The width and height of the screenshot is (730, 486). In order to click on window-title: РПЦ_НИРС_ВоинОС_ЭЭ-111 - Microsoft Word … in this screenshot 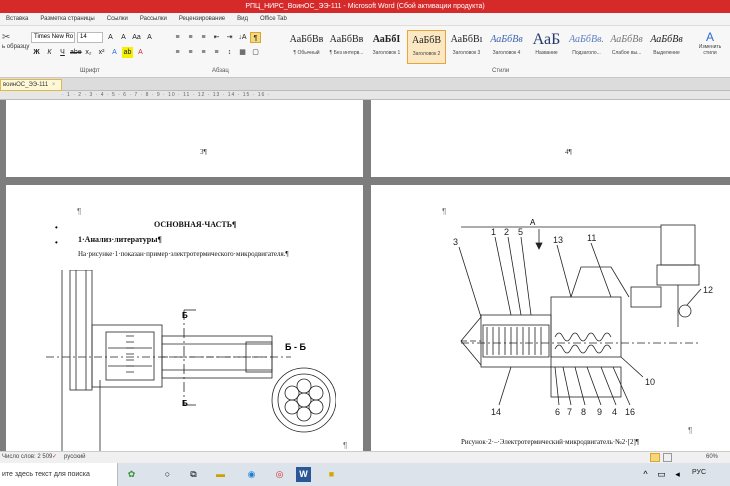, I will do `click(365, 6)`.